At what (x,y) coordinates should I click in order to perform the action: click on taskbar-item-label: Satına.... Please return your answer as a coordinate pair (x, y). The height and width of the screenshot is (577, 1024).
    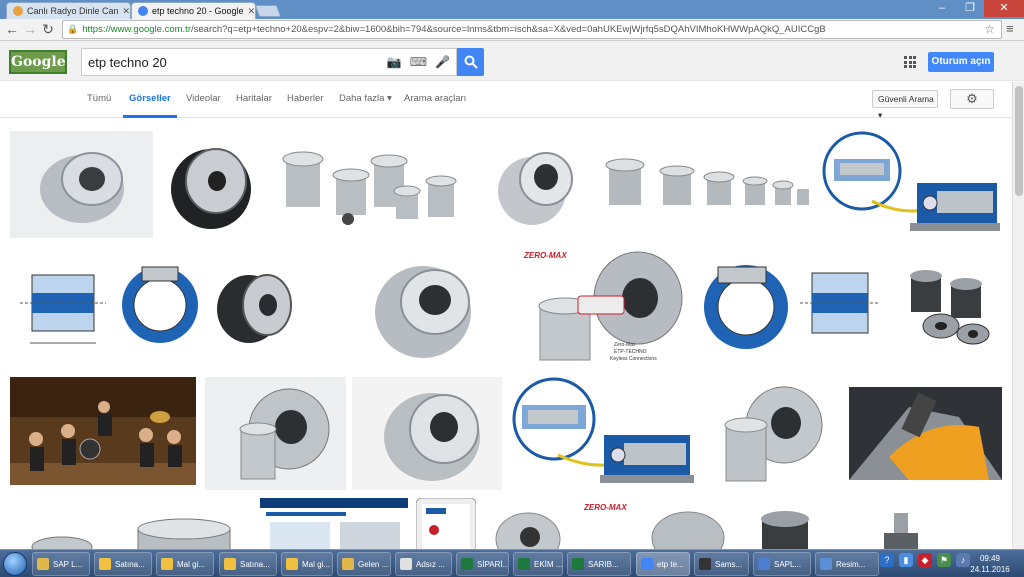
    Looking at the image, I should click on (255, 564).